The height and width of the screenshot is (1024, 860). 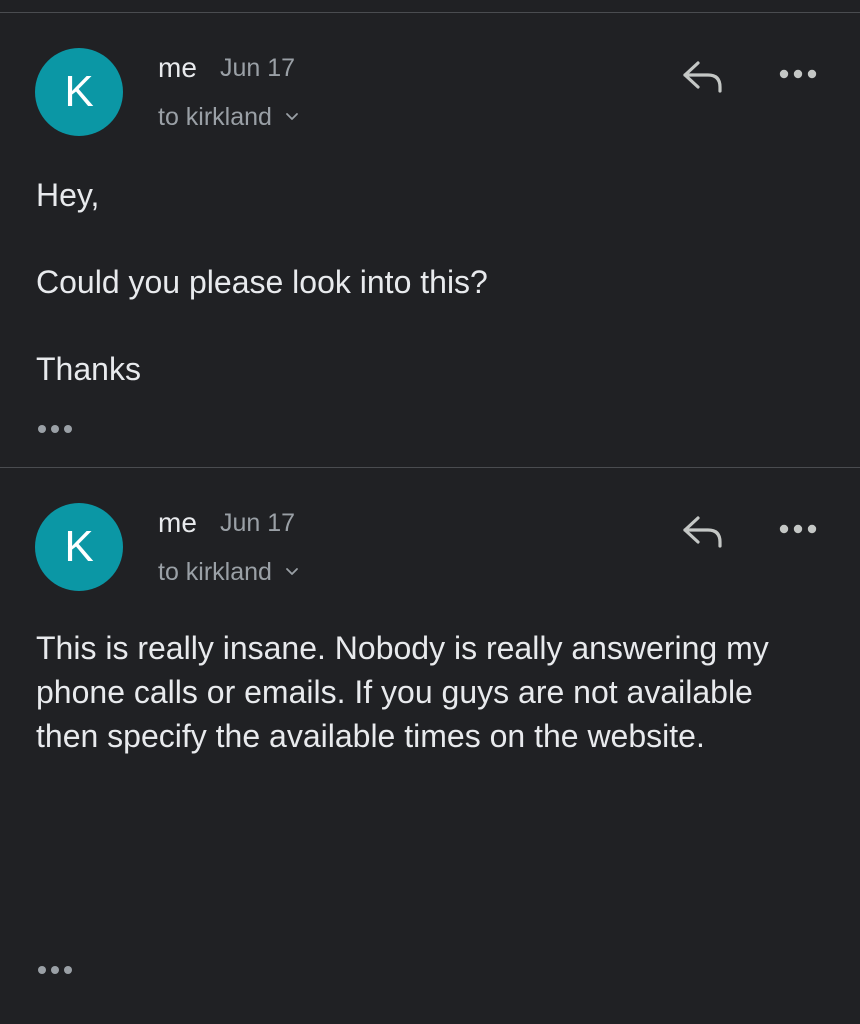 I want to click on message-body-line: Thanks, so click(x=88, y=369).